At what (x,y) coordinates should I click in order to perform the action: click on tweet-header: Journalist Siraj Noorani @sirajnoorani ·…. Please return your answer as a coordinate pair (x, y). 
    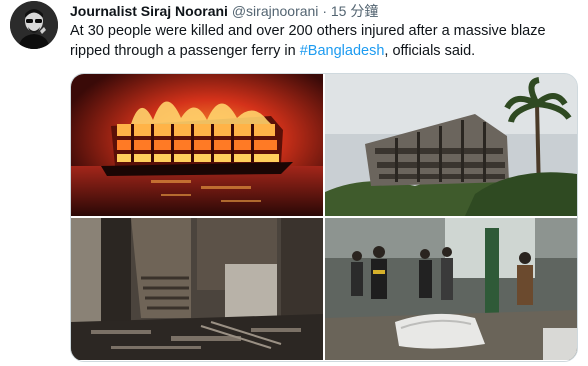
    Looking at the image, I should click on (324, 11).